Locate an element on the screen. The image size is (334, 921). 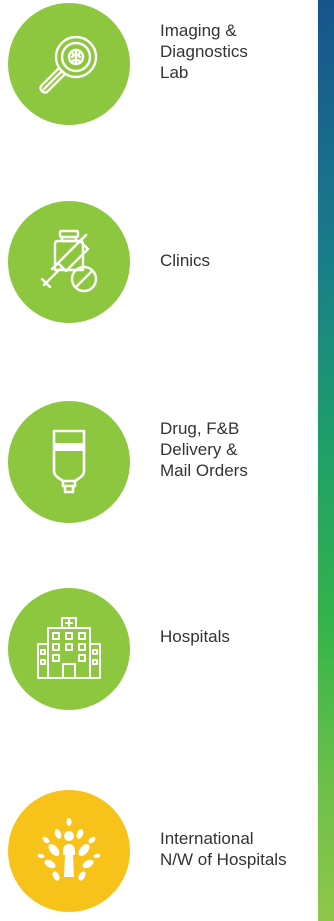
service-imaging-diagnostics: Imaging & Diagnostics Lab is located at coordinates (158, 65).